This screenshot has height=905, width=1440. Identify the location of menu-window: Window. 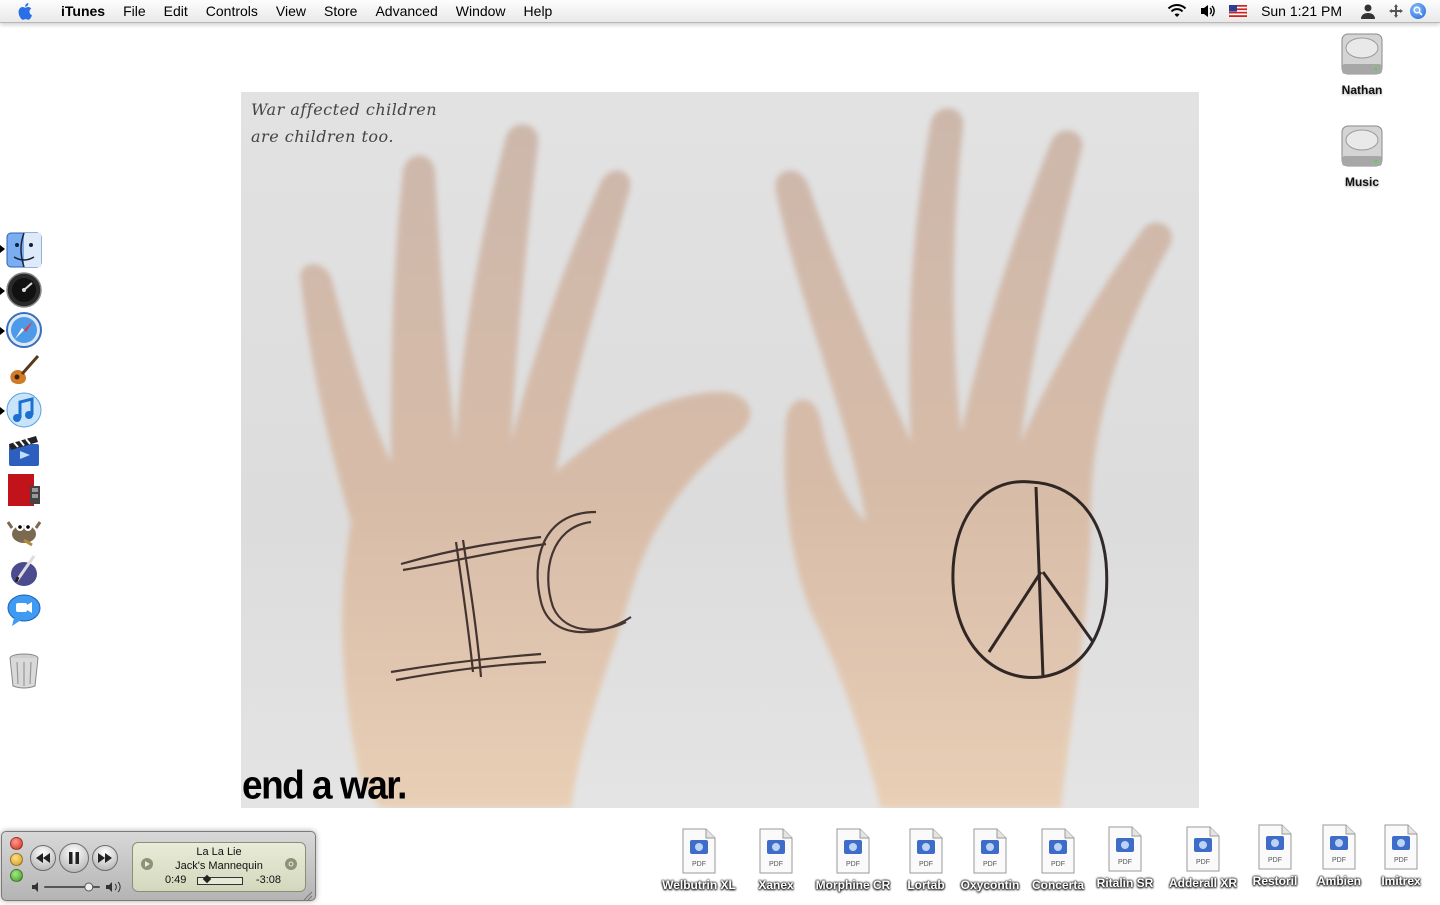
(481, 11).